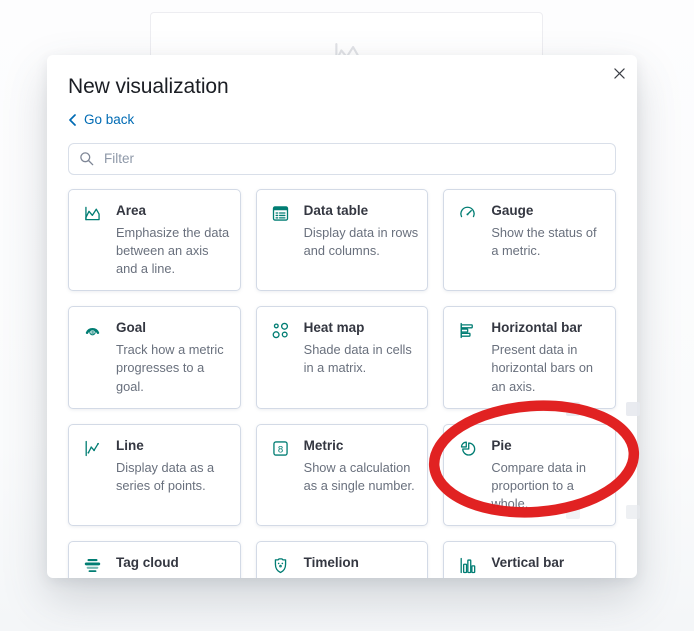  Describe the element at coordinates (334, 328) in the screenshot. I see `vis-type-title: Heat map` at that location.